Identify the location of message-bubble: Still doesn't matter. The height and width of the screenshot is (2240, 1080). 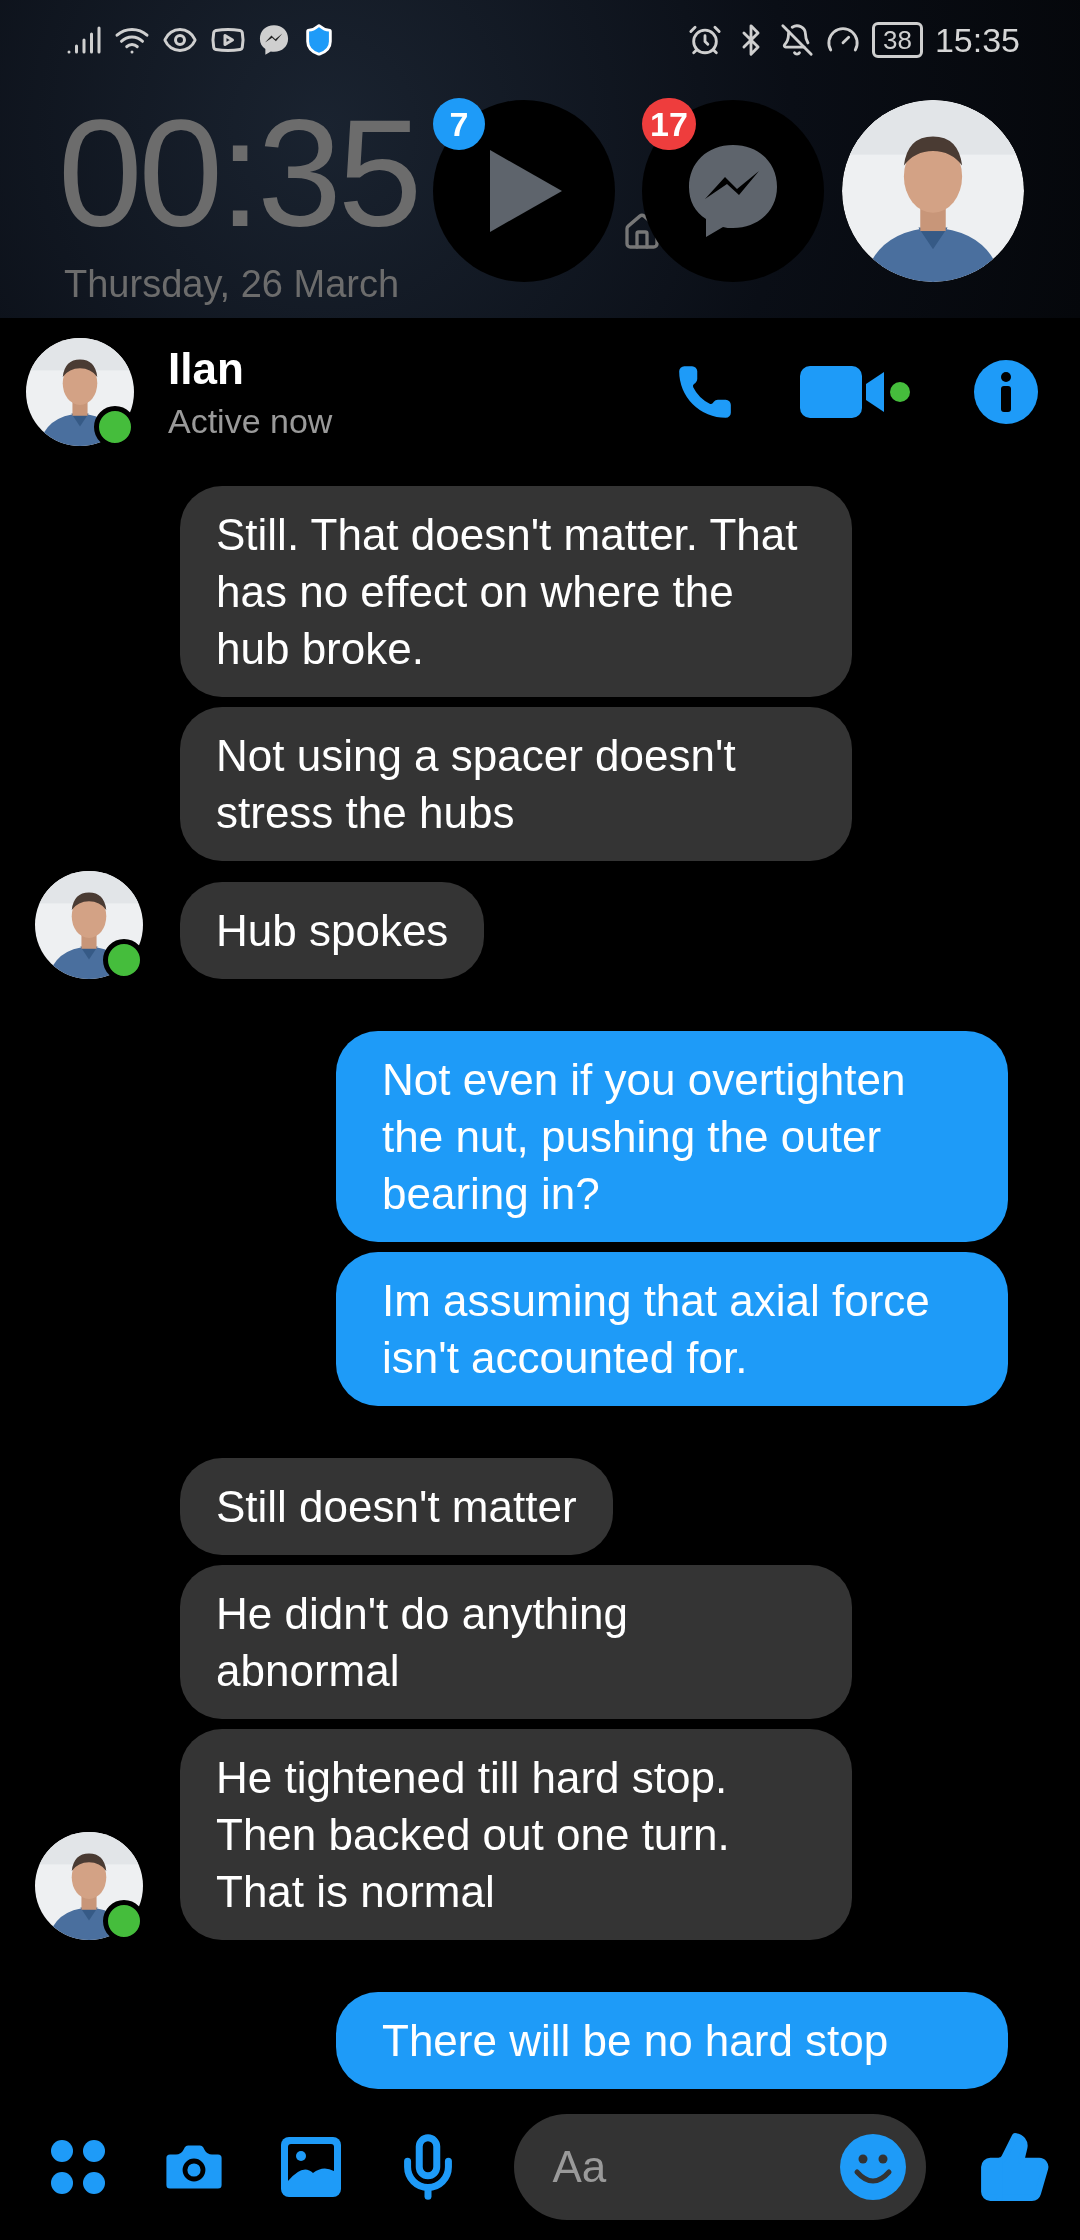
(396, 1506).